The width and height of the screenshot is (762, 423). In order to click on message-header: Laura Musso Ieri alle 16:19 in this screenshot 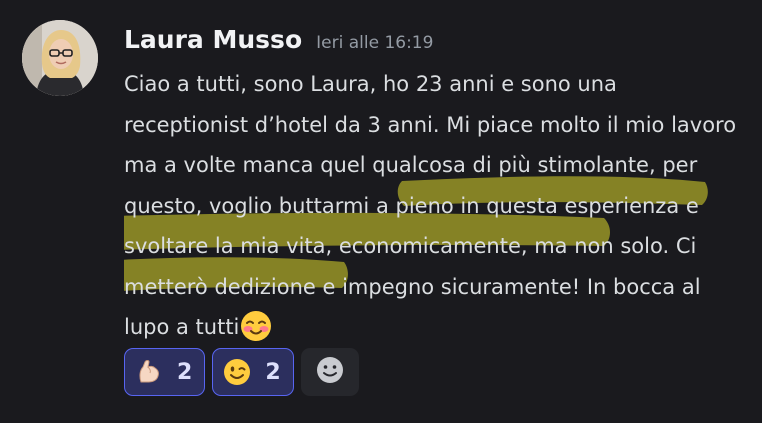, I will do `click(278, 42)`.